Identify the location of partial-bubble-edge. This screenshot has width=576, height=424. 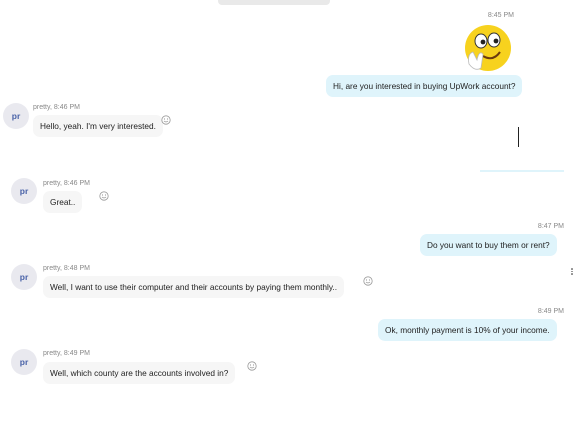
(522, 171).